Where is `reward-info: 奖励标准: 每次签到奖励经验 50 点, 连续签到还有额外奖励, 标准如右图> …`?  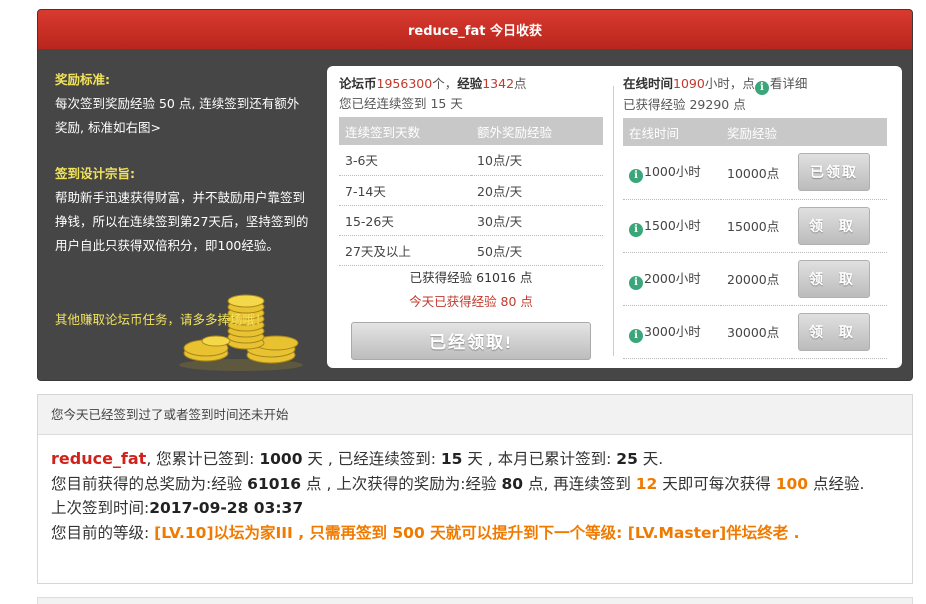
reward-info: 奖励标准: 每次签到奖励经验 50 点, 连续签到还有额外奖励, 标准如右图> … is located at coordinates (182, 174).